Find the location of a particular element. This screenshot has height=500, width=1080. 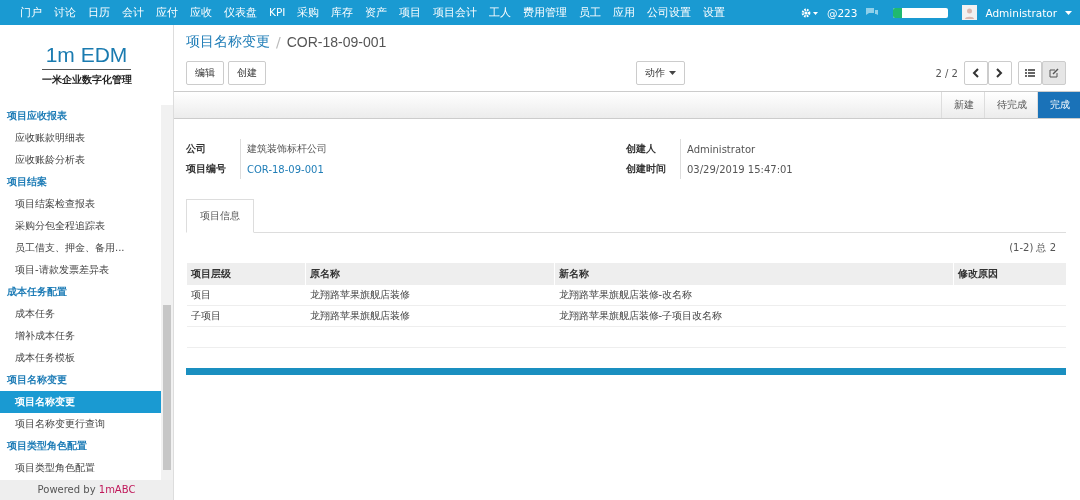

top-menu-item: KPI is located at coordinates (277, 12).